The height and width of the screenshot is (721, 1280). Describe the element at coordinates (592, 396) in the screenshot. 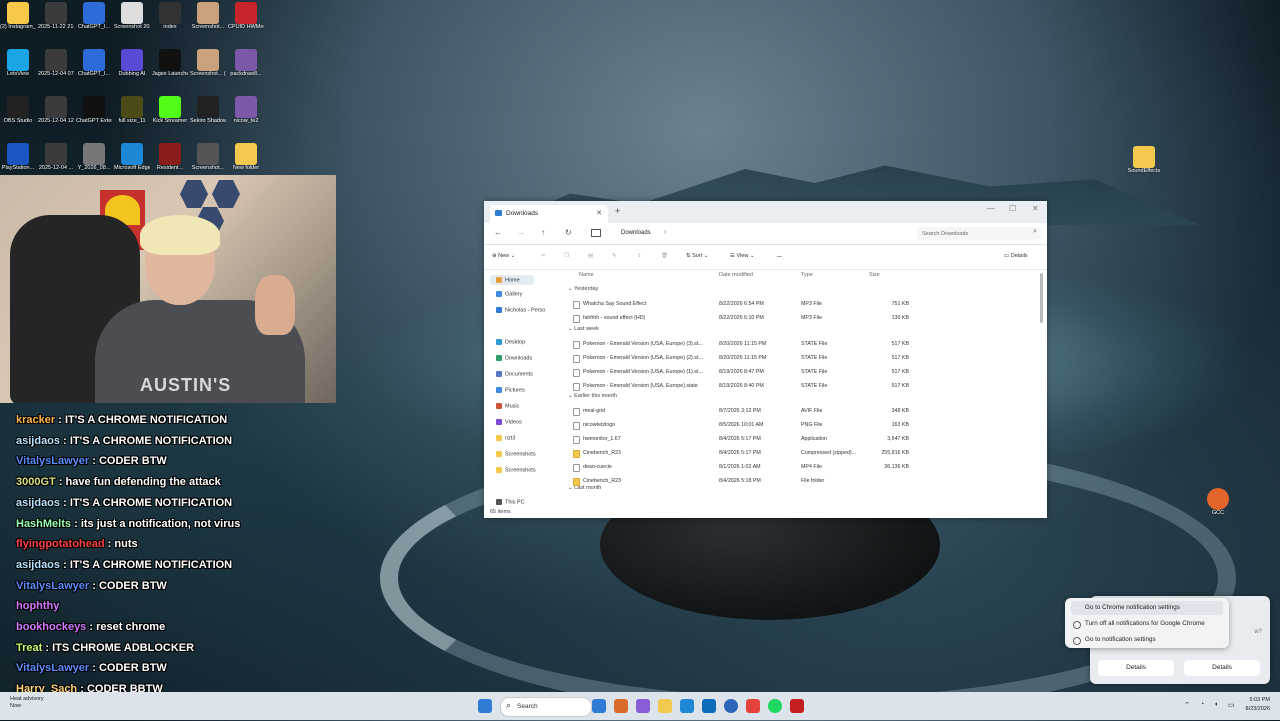

I see `group-header: ⌄ Earlier this month` at that location.